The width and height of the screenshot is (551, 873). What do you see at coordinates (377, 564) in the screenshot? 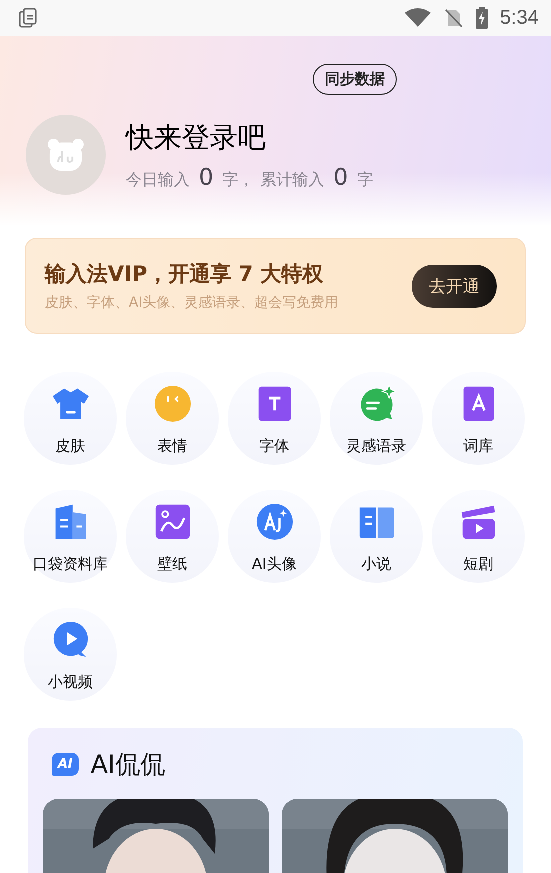
I see `feature-label: 小说` at bounding box center [377, 564].